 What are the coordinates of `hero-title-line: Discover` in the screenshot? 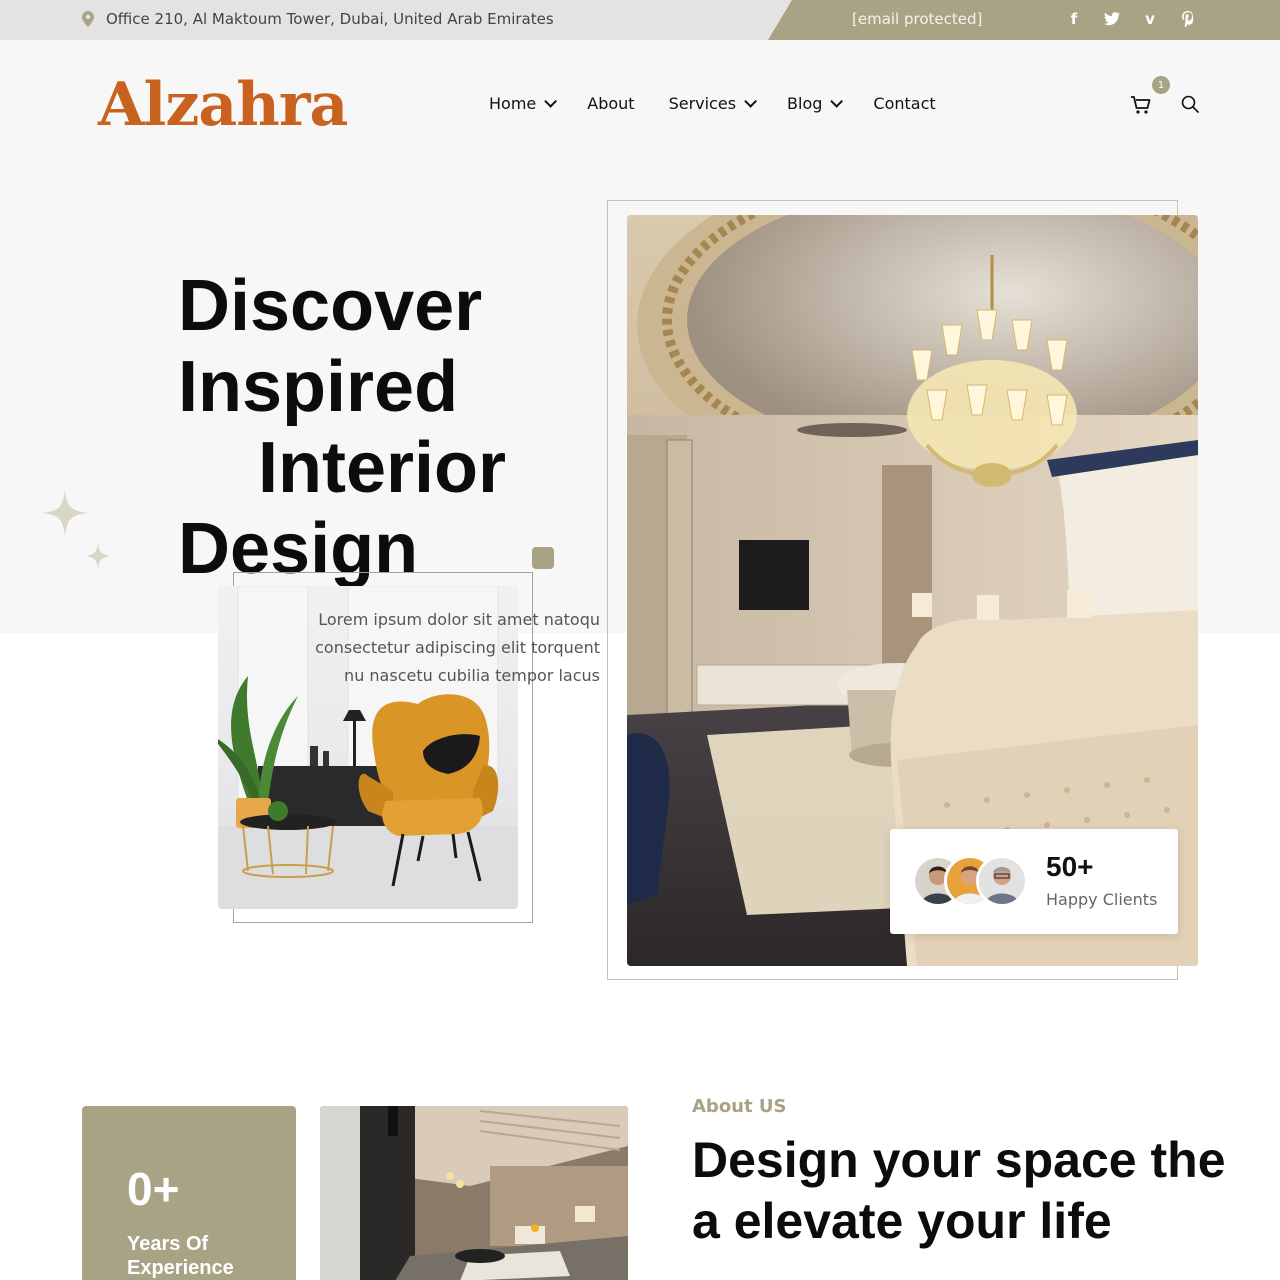 It's located at (330, 306).